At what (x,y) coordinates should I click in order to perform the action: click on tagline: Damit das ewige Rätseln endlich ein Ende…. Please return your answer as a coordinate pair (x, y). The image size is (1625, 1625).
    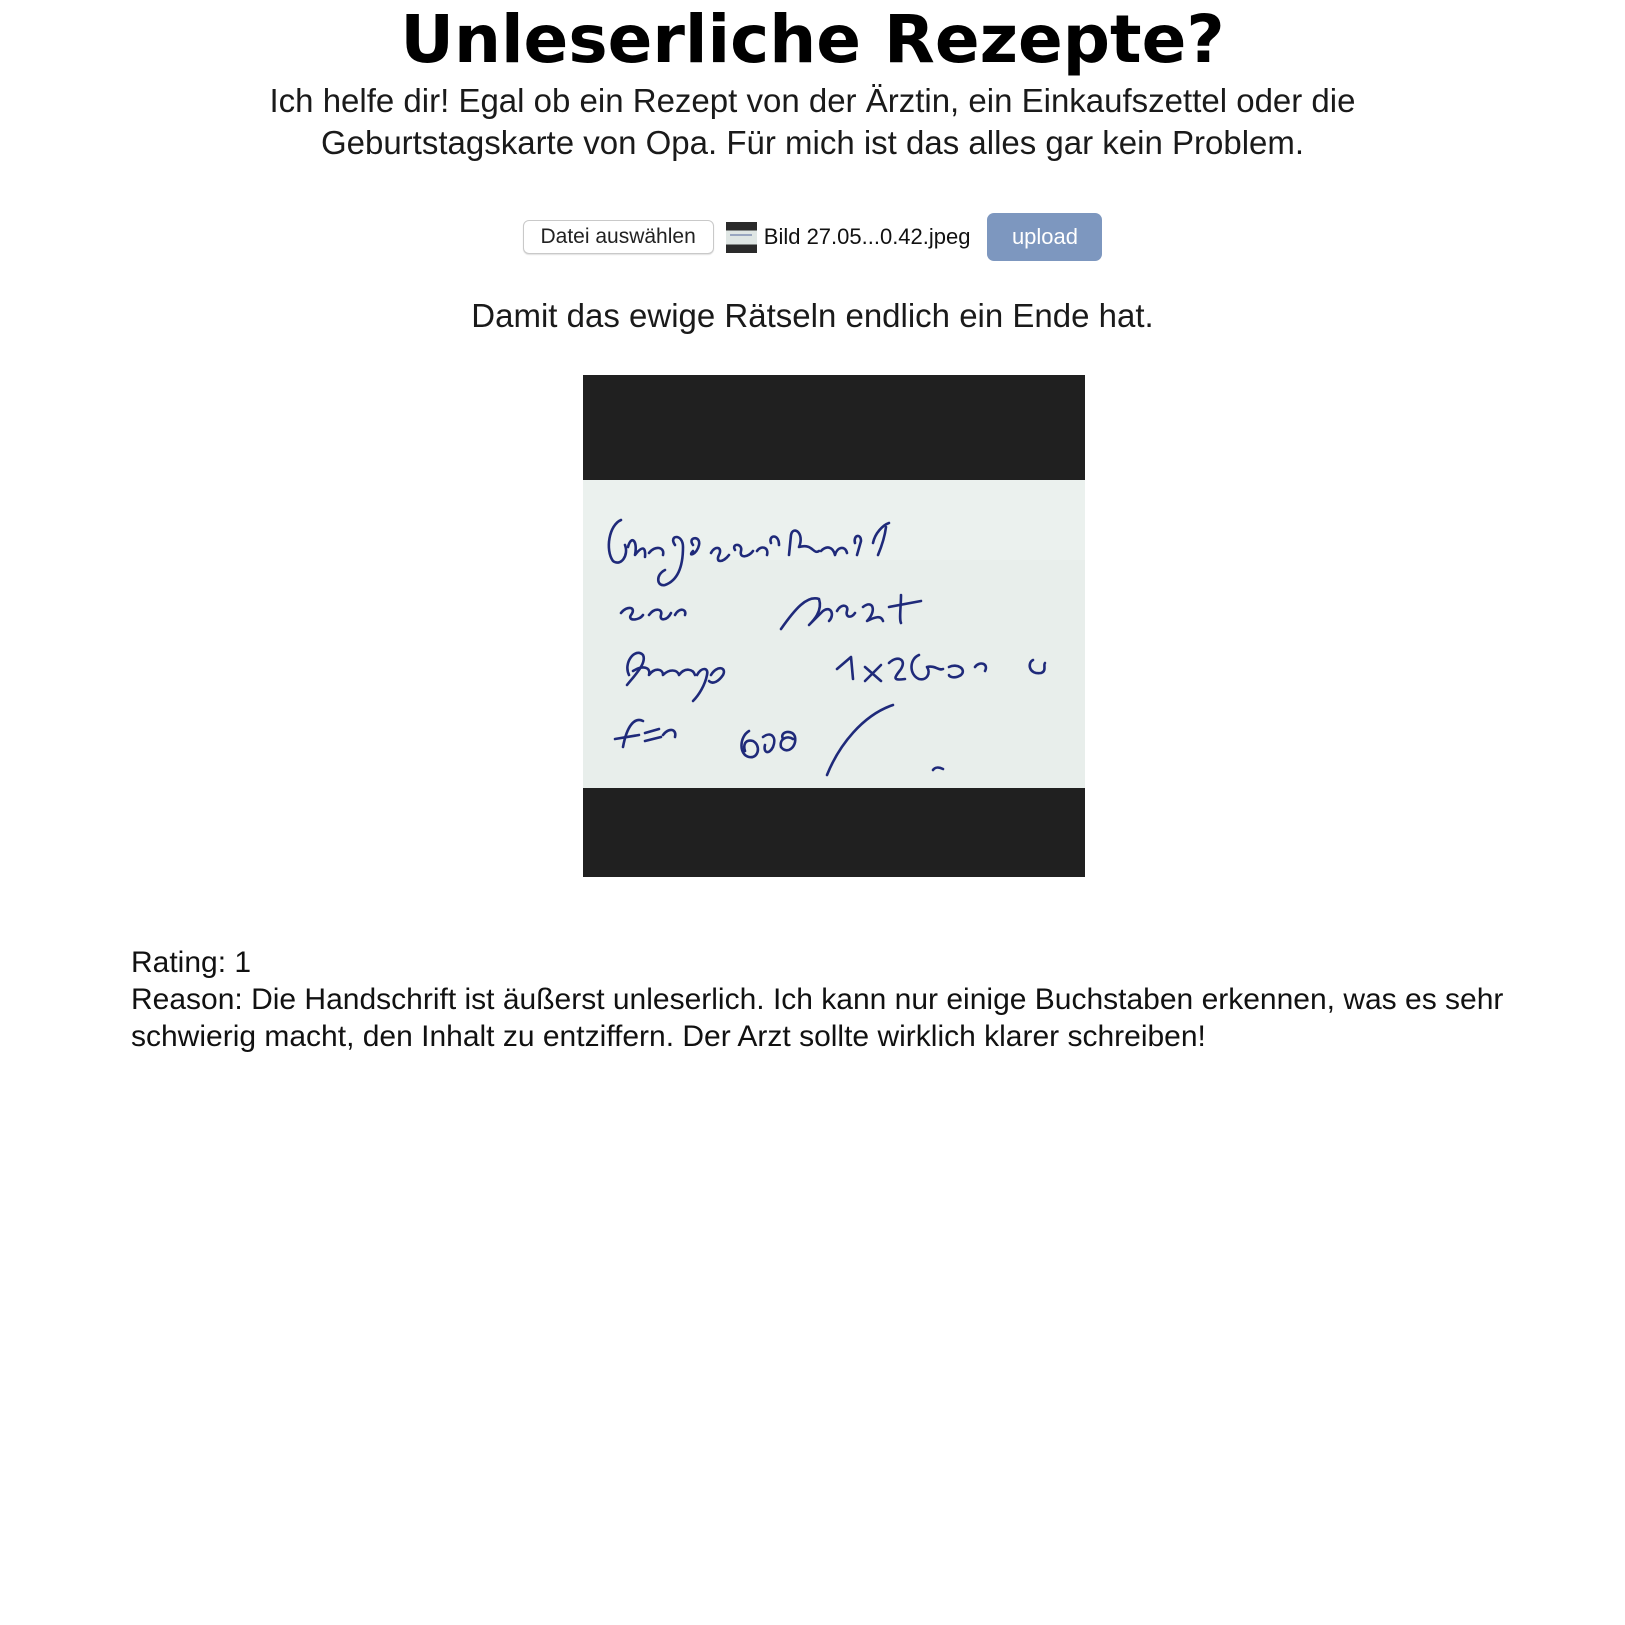
    Looking at the image, I should click on (812, 315).